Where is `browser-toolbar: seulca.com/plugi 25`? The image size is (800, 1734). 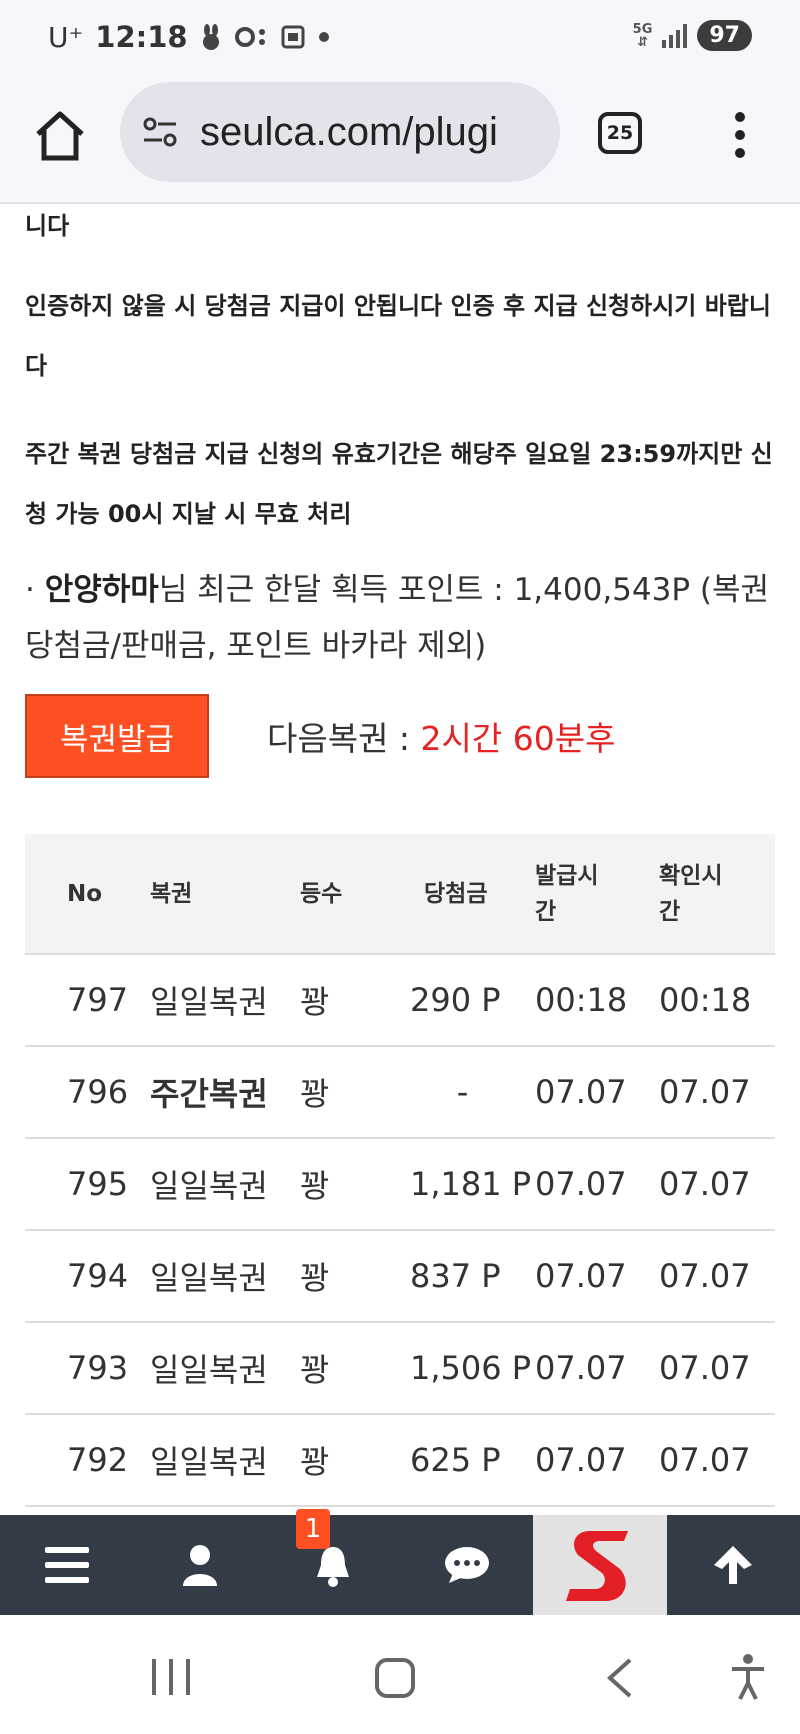
browser-toolbar: seulca.com/plugi 25 is located at coordinates (400, 140).